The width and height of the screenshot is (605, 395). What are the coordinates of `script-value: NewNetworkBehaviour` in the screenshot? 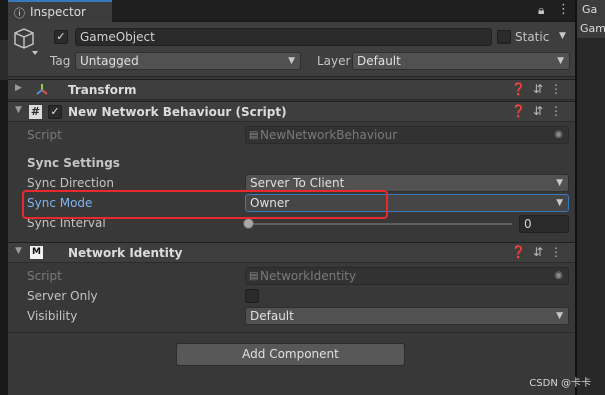 It's located at (329, 135).